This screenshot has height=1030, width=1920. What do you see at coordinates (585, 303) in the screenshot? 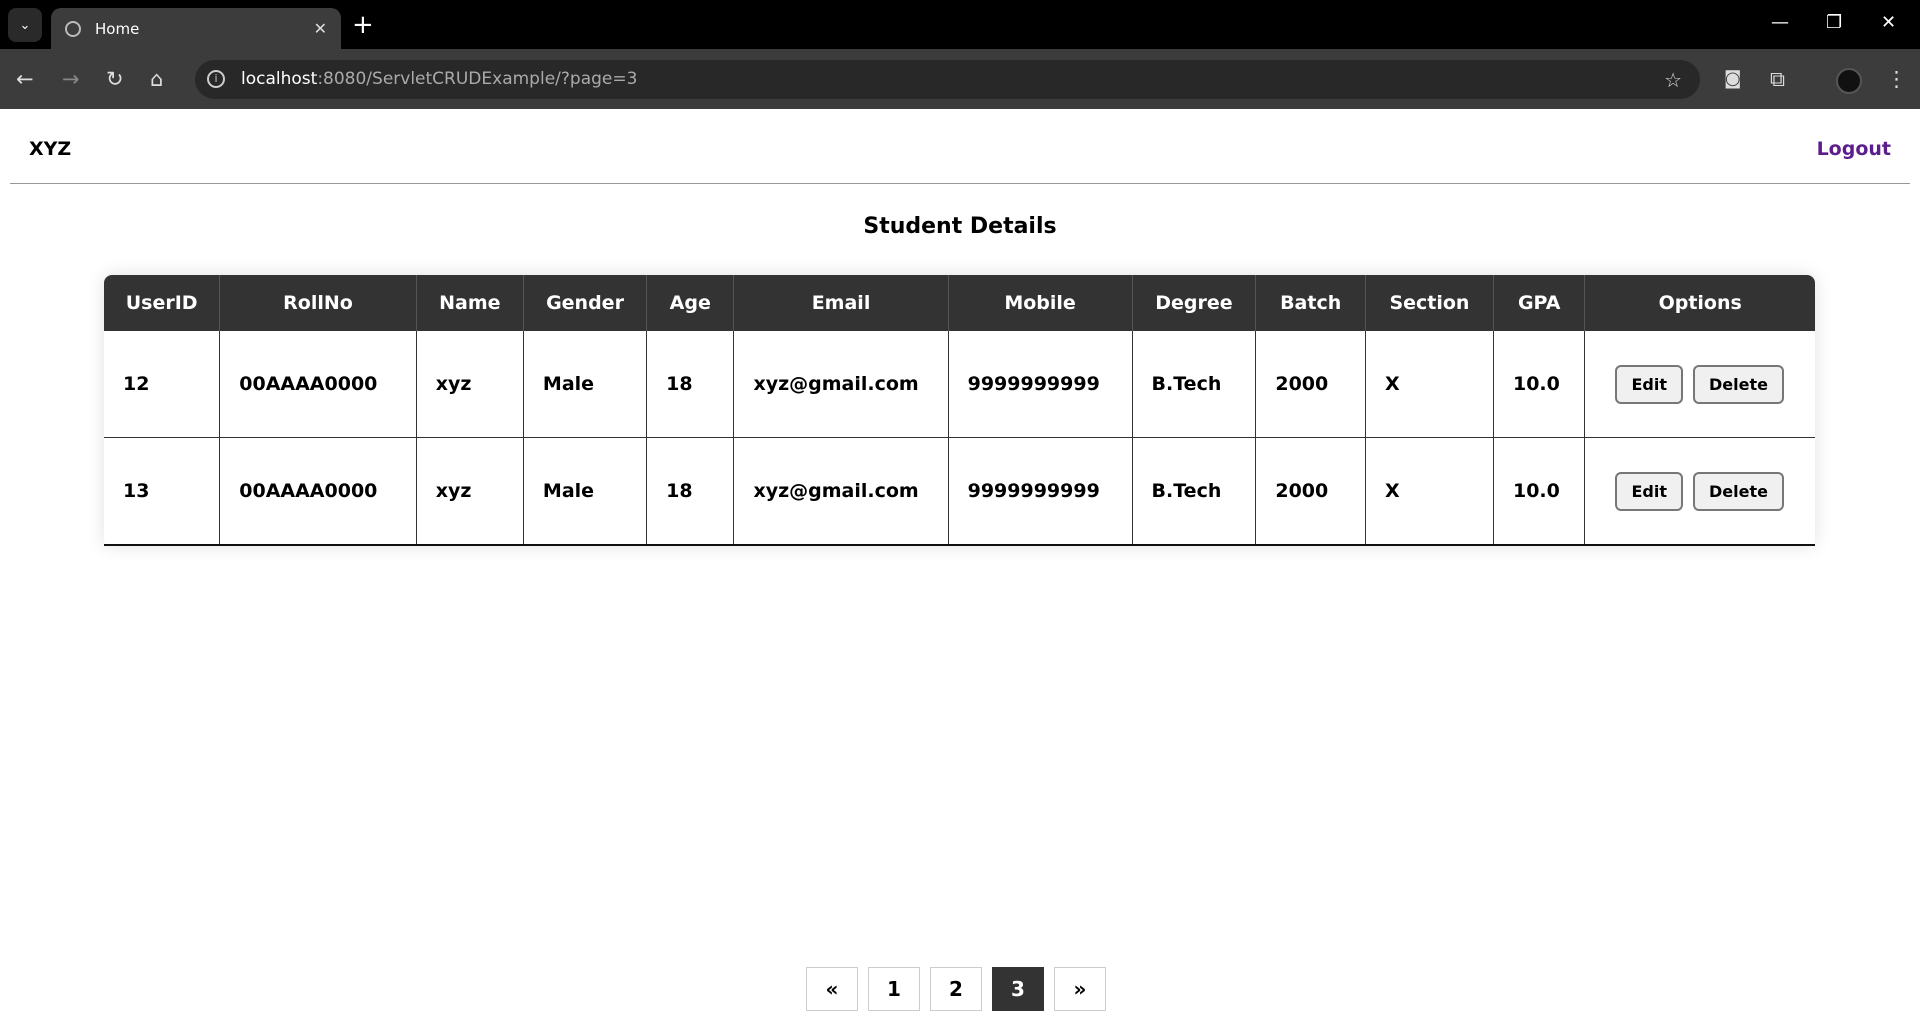
I see `column-header-gender: Gender` at bounding box center [585, 303].